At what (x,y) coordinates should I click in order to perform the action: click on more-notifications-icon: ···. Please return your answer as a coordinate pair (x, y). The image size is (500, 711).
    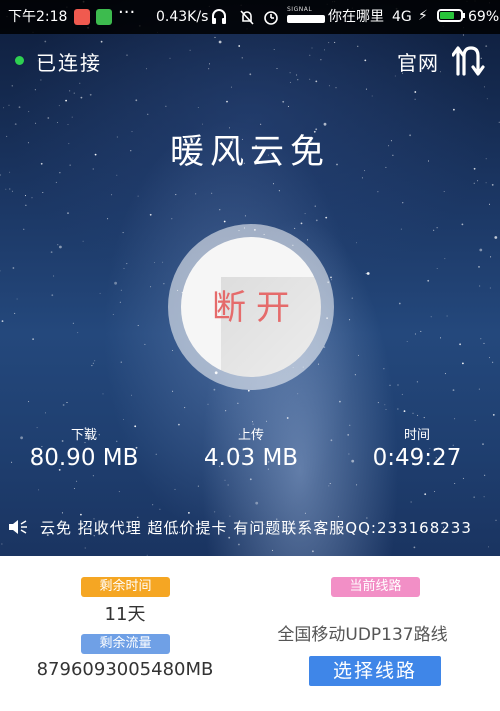
    Looking at the image, I should click on (127, 12).